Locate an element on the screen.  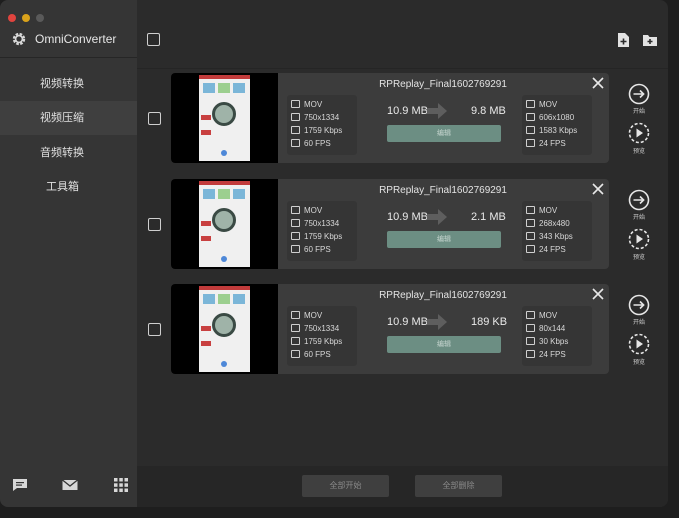
sidebar-item-toolbox: 工具箱 is located at coordinates (68, 187).